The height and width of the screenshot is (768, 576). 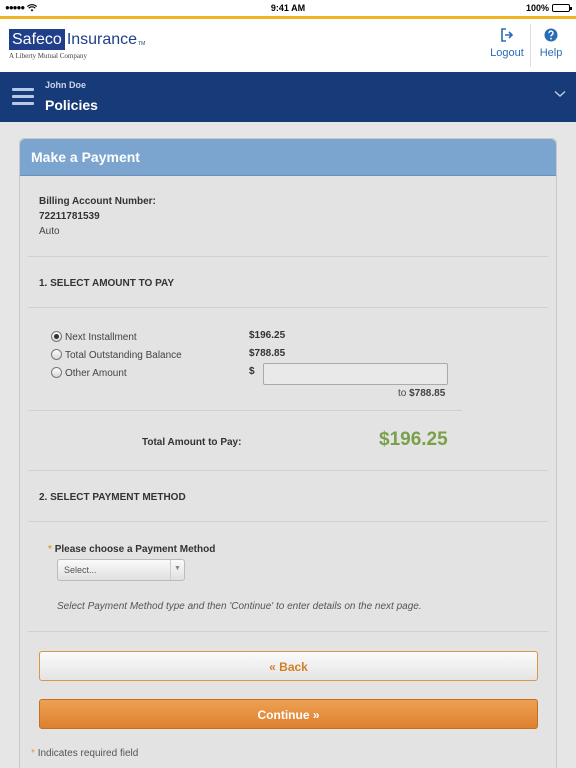 What do you see at coordinates (112, 497) in the screenshot?
I see `section-select-method: 2. SELECT PAYMENT METHOD` at bounding box center [112, 497].